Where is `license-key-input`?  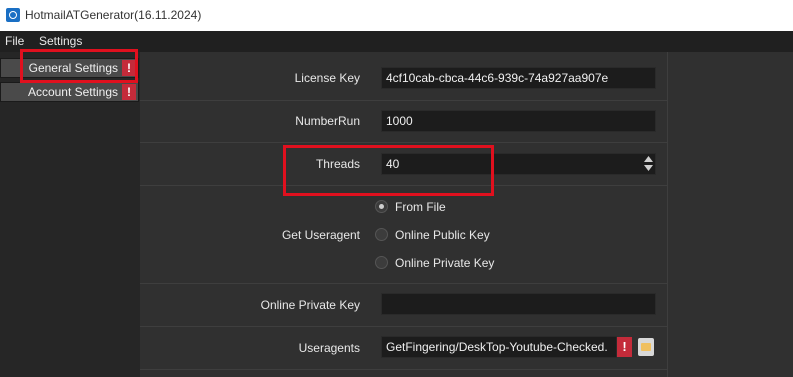 license-key-input is located at coordinates (518, 78).